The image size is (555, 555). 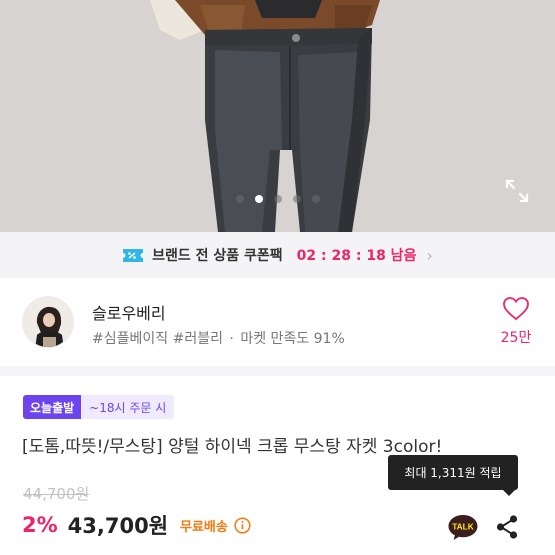 I want to click on share-icon, so click(x=507, y=527).